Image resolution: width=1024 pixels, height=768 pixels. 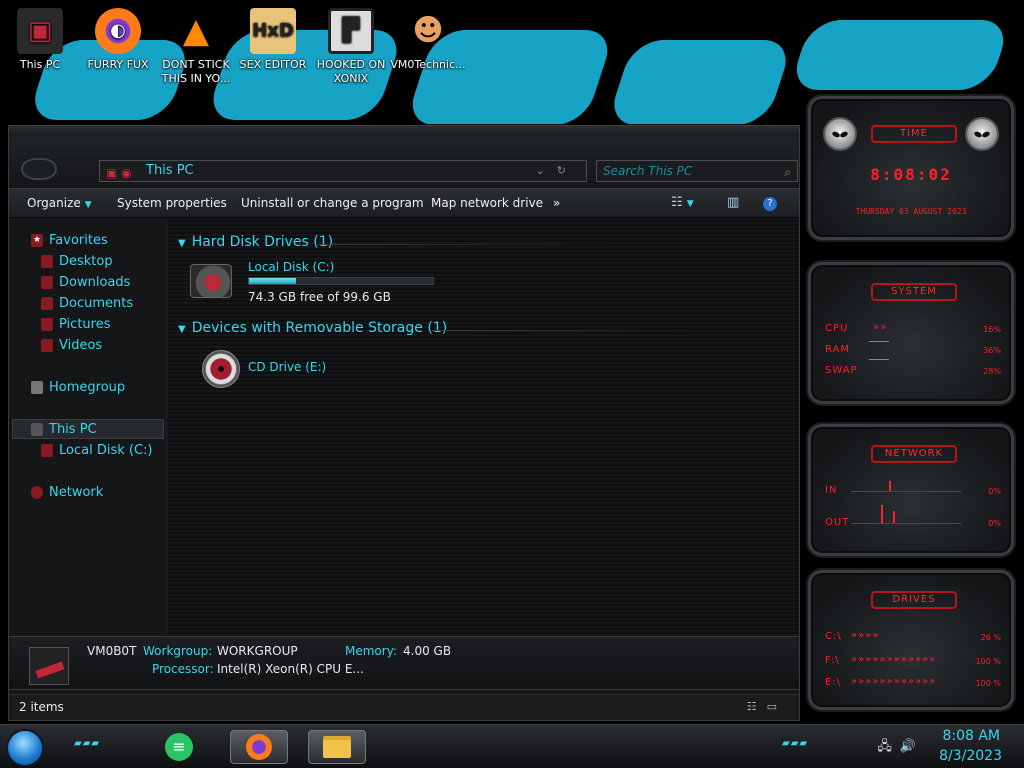 I want to click on wallpaper-stroke, so click(x=900, y=55).